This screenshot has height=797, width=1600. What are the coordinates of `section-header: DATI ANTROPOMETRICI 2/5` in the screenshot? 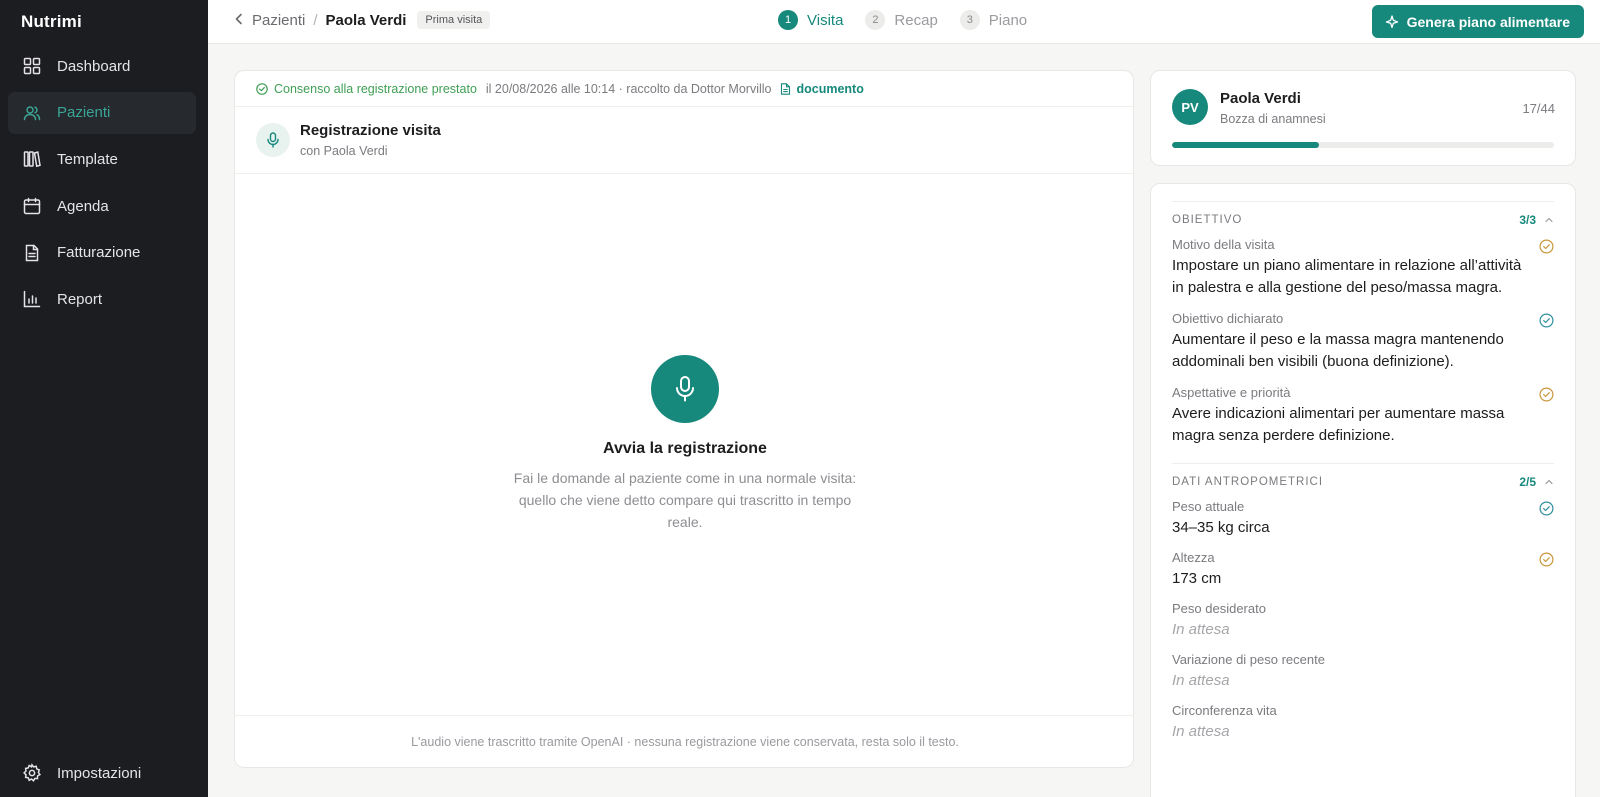 It's located at (1363, 481).